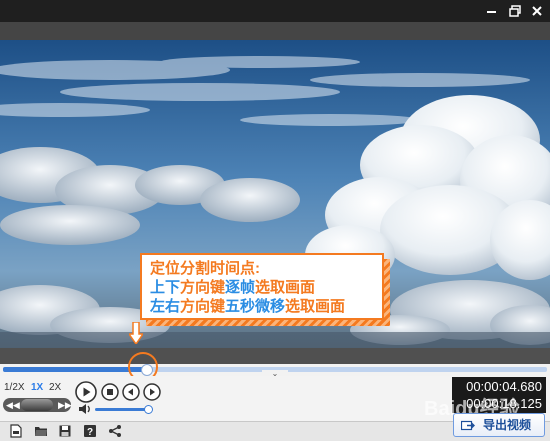 The height and width of the screenshot is (441, 550). I want to click on speed-1x: 1X, so click(37, 388).